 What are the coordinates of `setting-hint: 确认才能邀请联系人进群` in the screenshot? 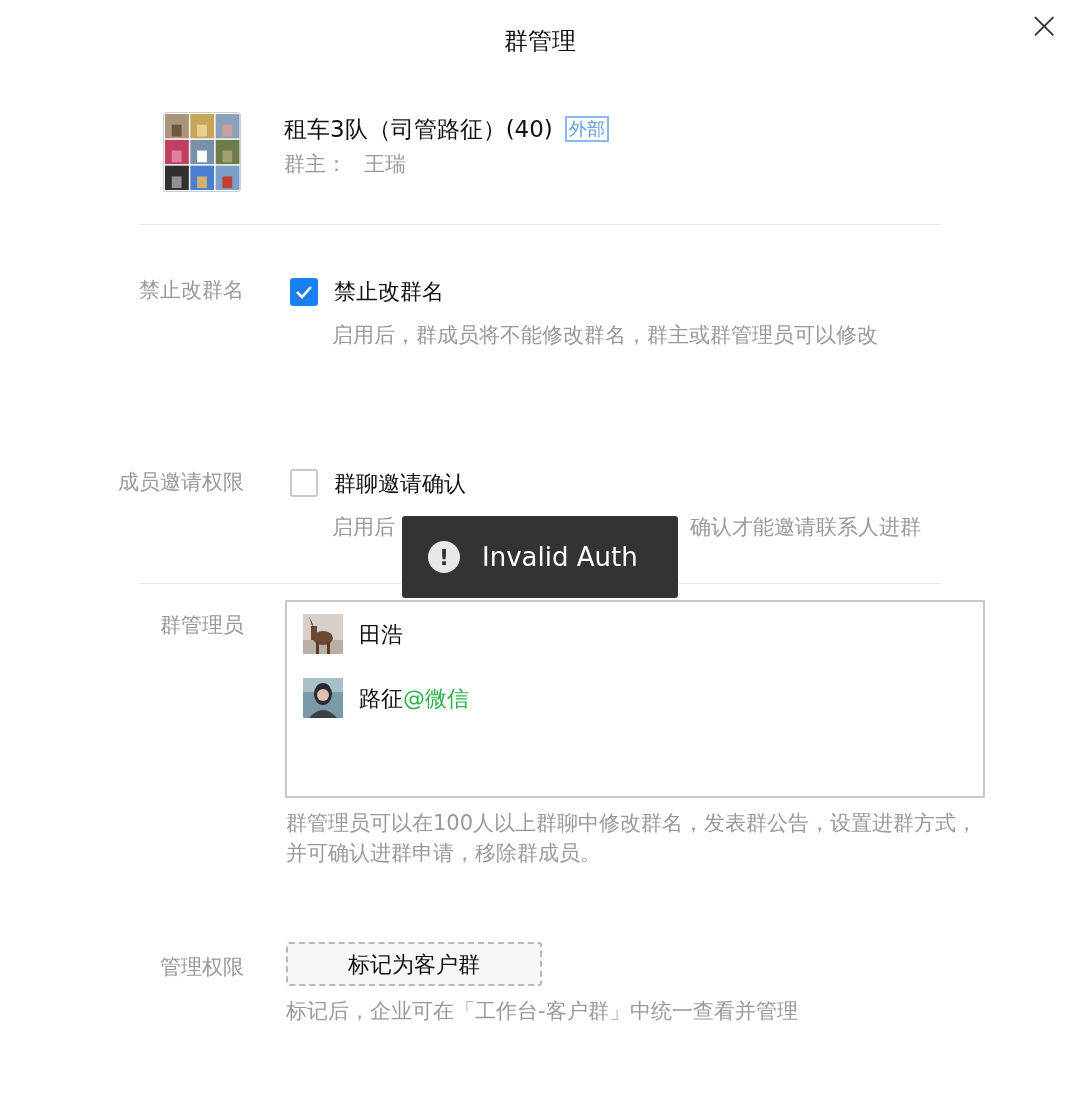 It's located at (805, 527).